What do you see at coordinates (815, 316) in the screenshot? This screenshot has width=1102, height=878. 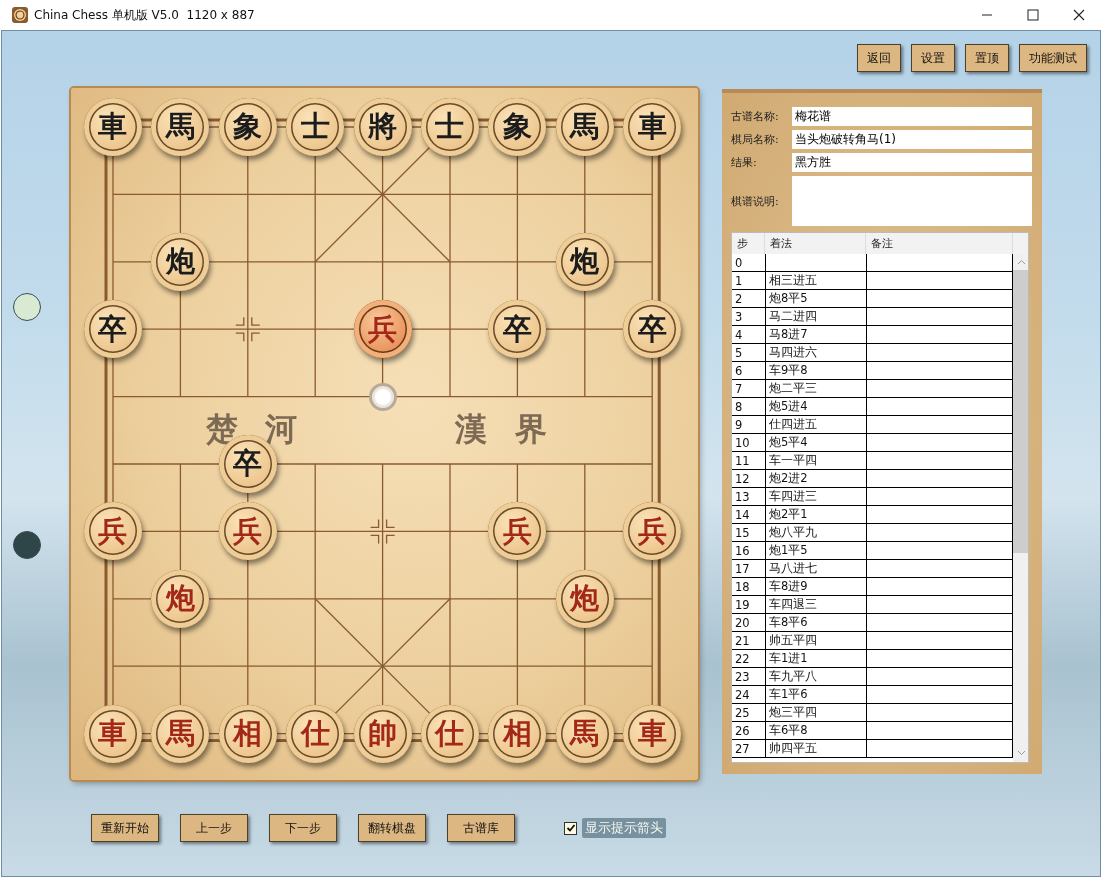 I see `table-cell: 马二进四` at bounding box center [815, 316].